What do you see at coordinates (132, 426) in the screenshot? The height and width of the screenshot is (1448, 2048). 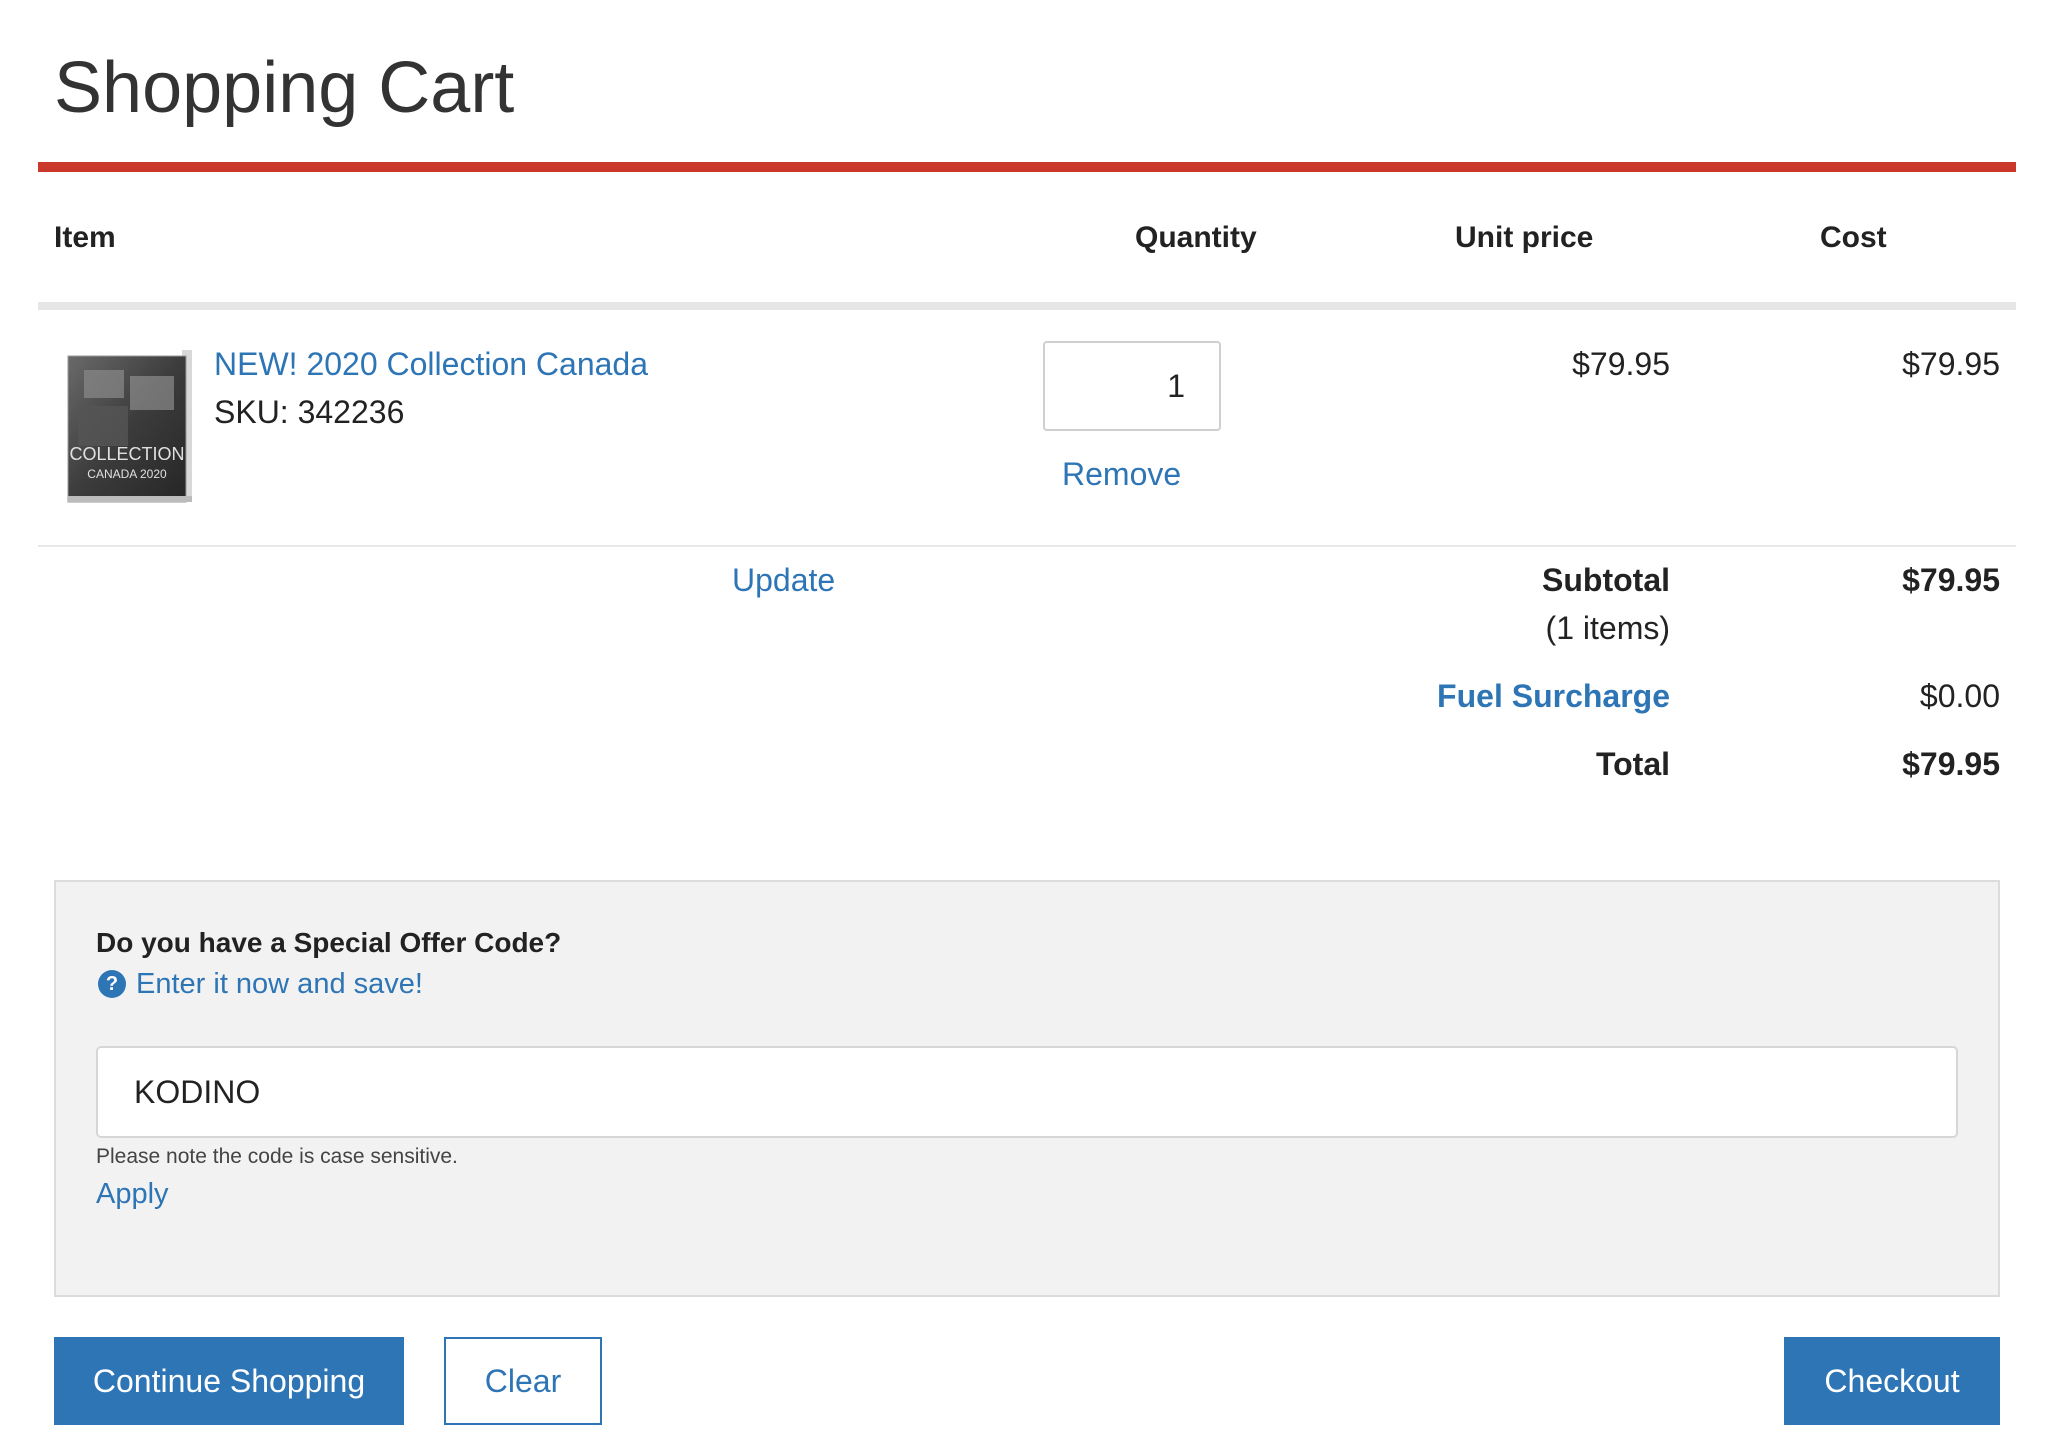 I see `product-thumbnail: COLLECTION CANADA 2020` at bounding box center [132, 426].